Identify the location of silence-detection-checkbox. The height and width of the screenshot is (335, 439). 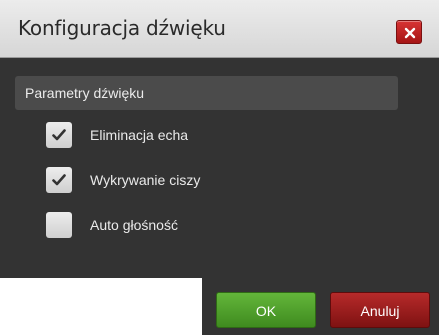
(59, 180).